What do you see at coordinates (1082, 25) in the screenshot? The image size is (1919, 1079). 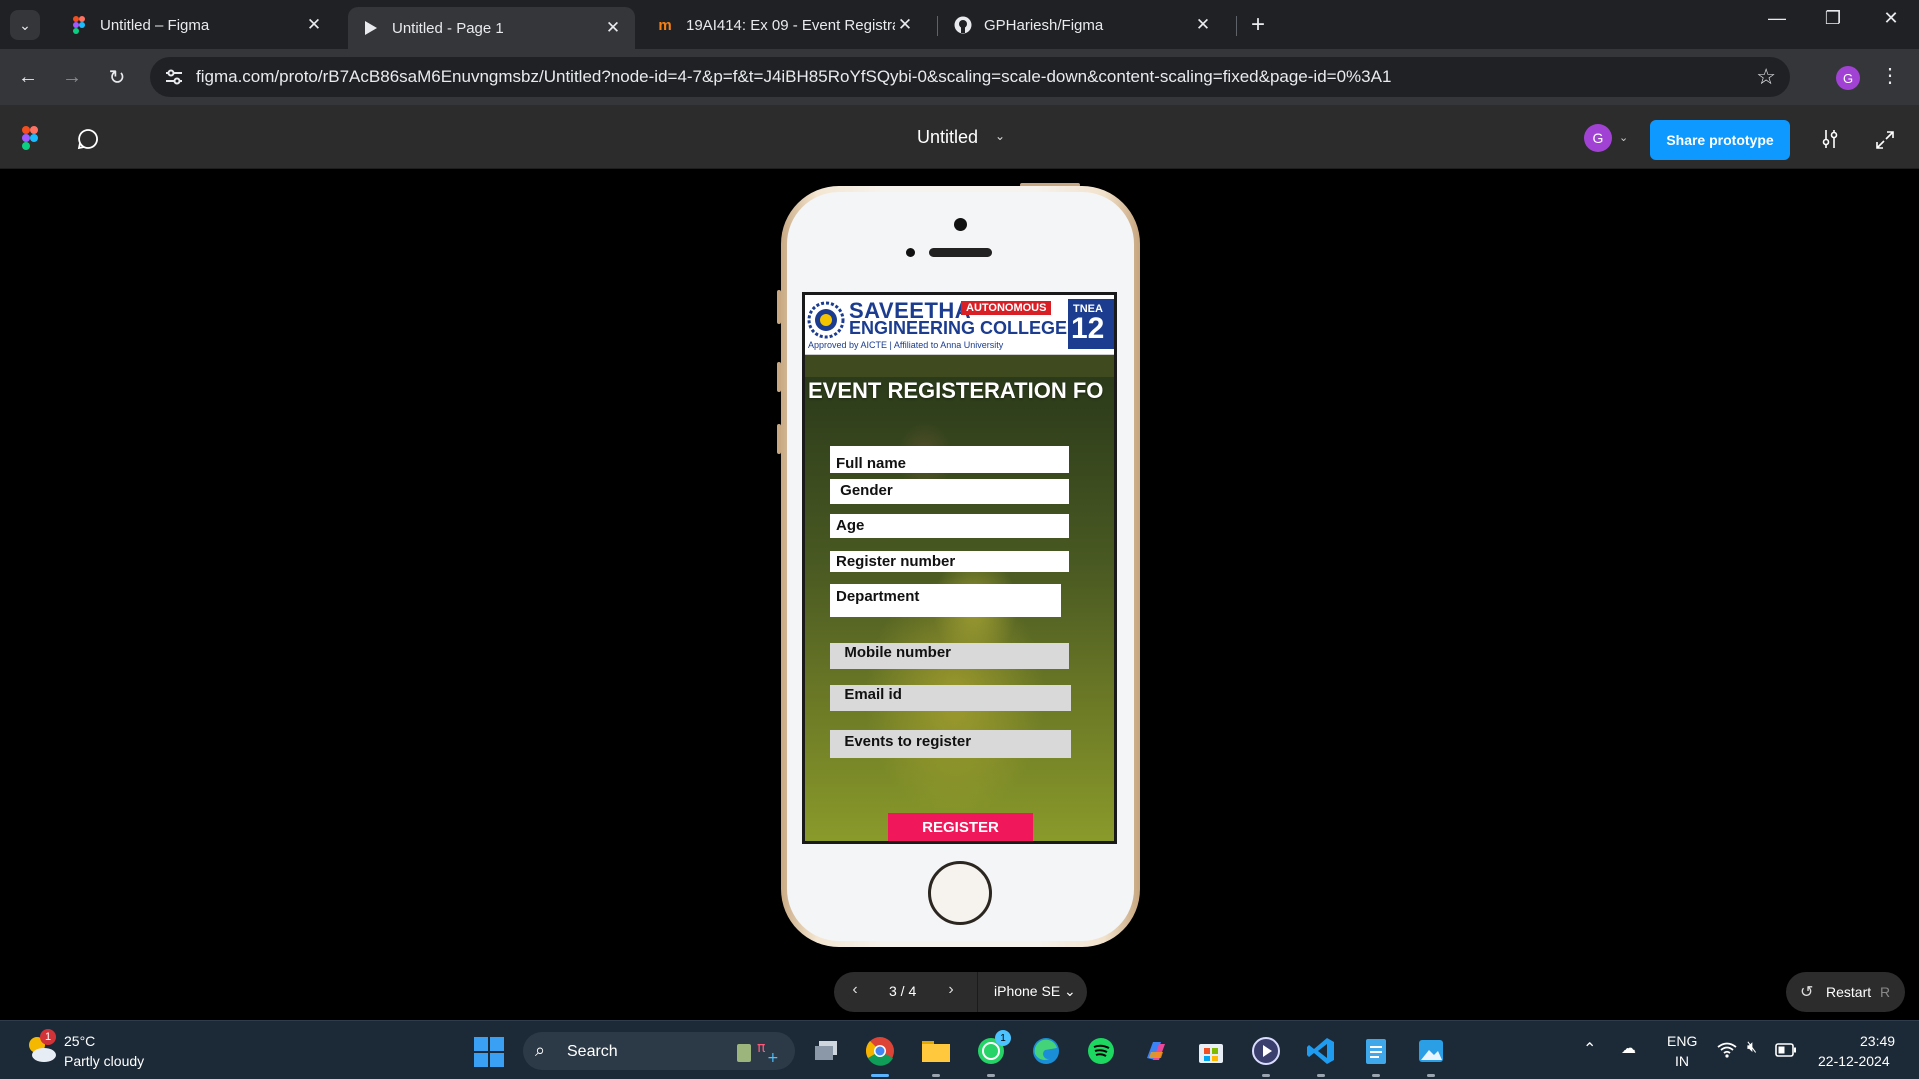 I see `tab-github: GPHariesh/Figma ✕` at bounding box center [1082, 25].